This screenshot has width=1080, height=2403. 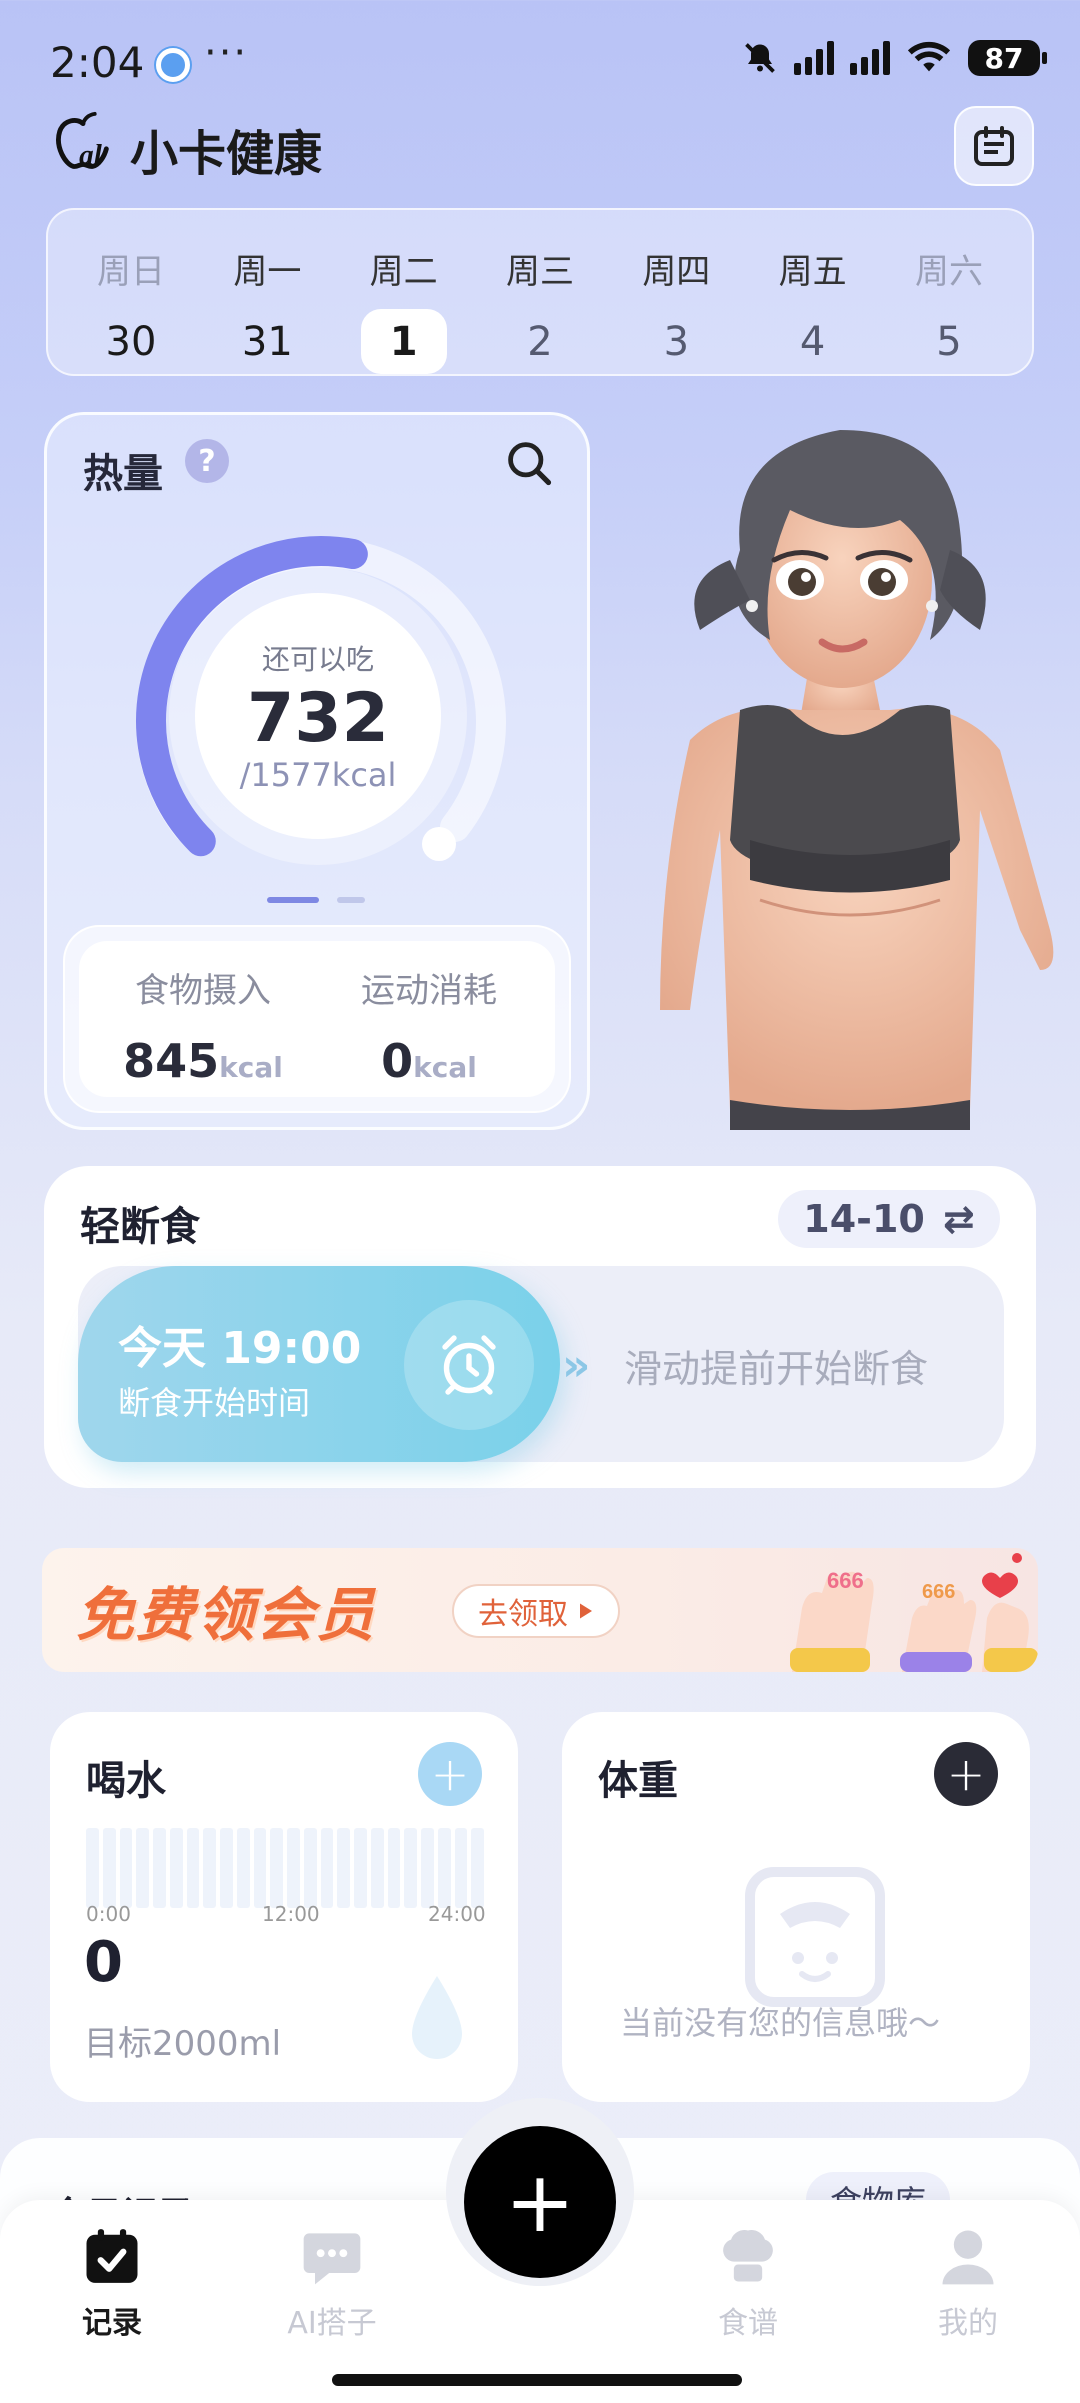 I want to click on day-tue-selected: 周二 1, so click(x=404, y=292).